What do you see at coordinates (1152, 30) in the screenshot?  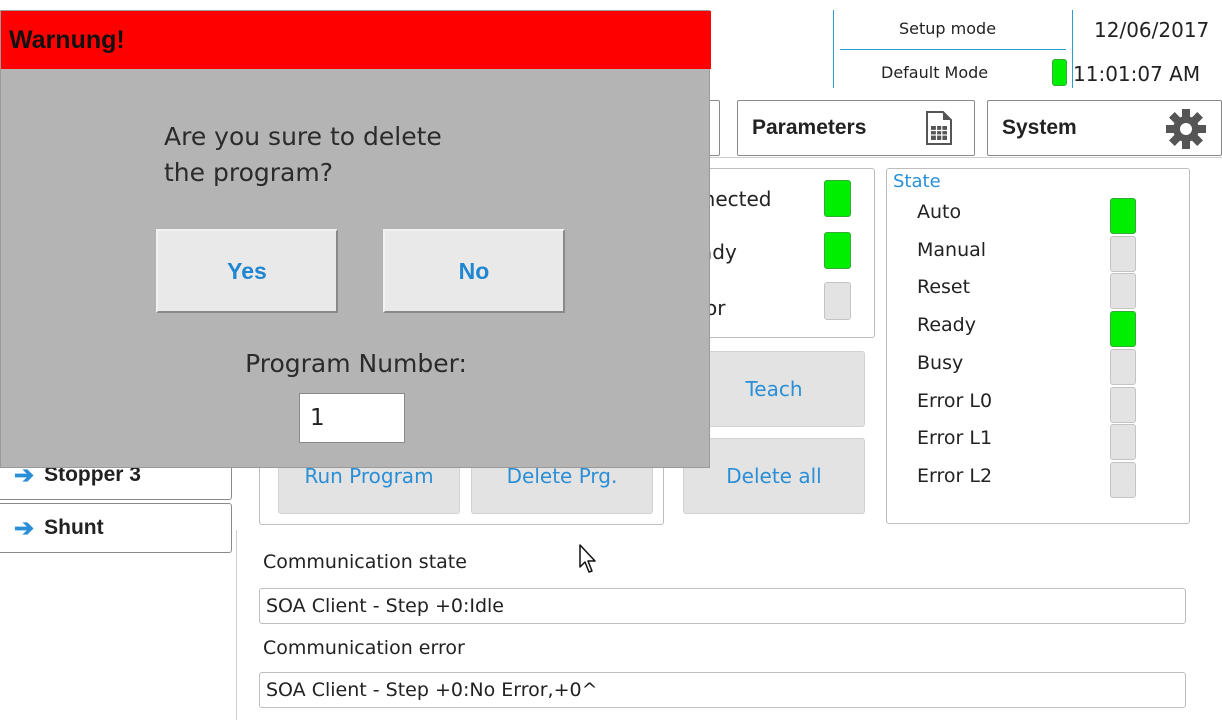 I see `date-display: 12/06/2017` at bounding box center [1152, 30].